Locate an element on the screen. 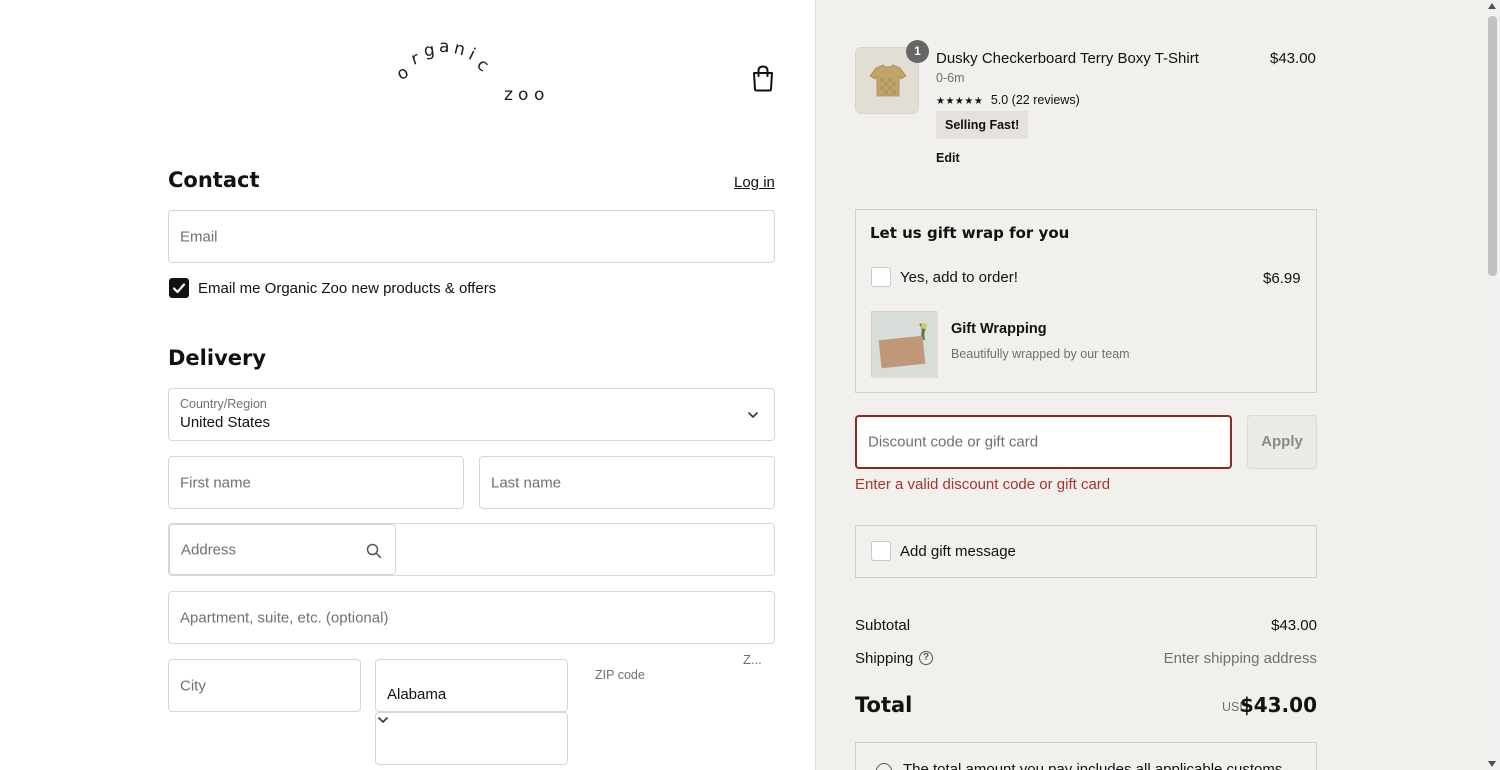  email-field: Email is located at coordinates (471, 236).